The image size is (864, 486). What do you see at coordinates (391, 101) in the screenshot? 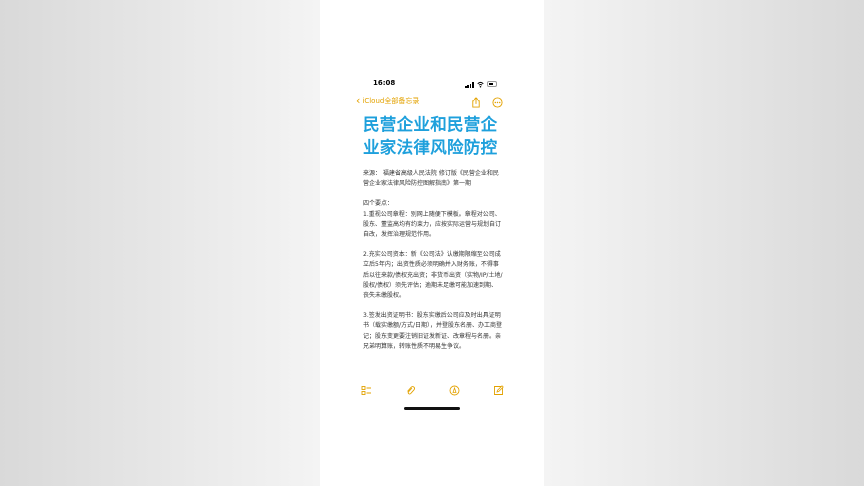
I see `back-label: iCloud全部备忘录` at bounding box center [391, 101].